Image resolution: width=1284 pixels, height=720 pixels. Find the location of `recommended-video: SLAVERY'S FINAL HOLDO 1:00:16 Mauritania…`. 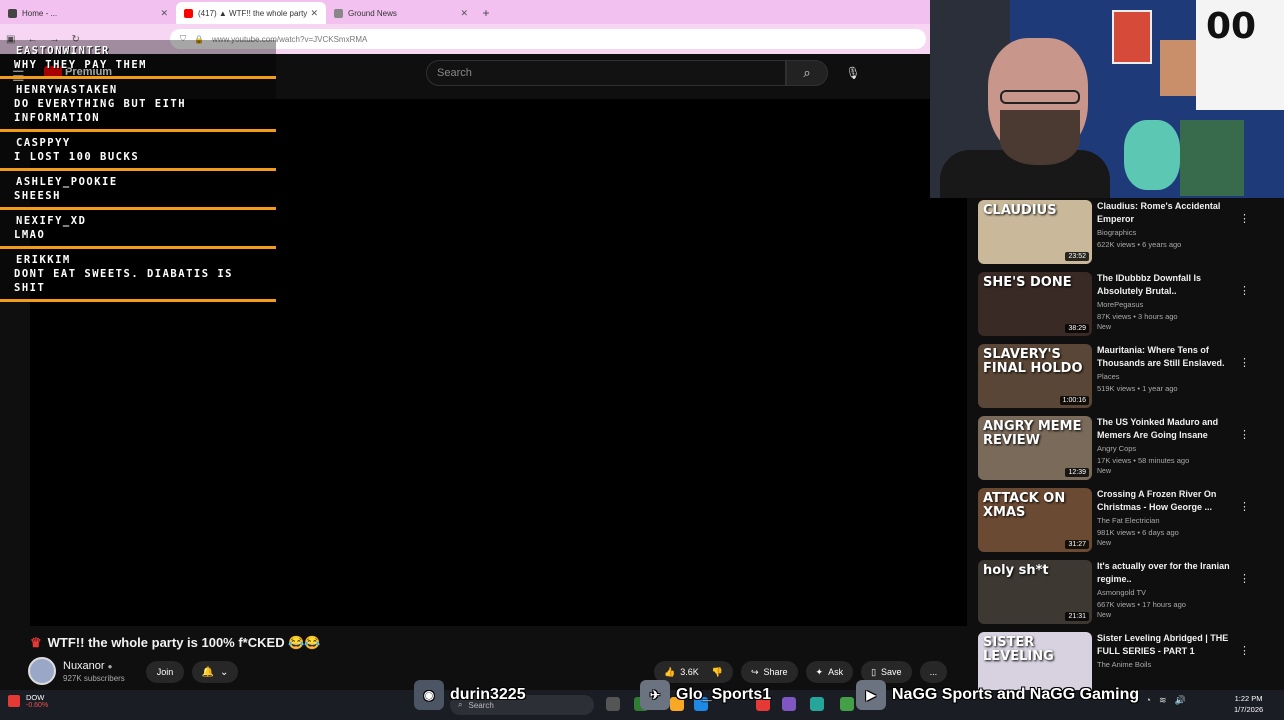

recommended-video: SLAVERY'S FINAL HOLDO 1:00:16 Mauritania… is located at coordinates (1131, 380).